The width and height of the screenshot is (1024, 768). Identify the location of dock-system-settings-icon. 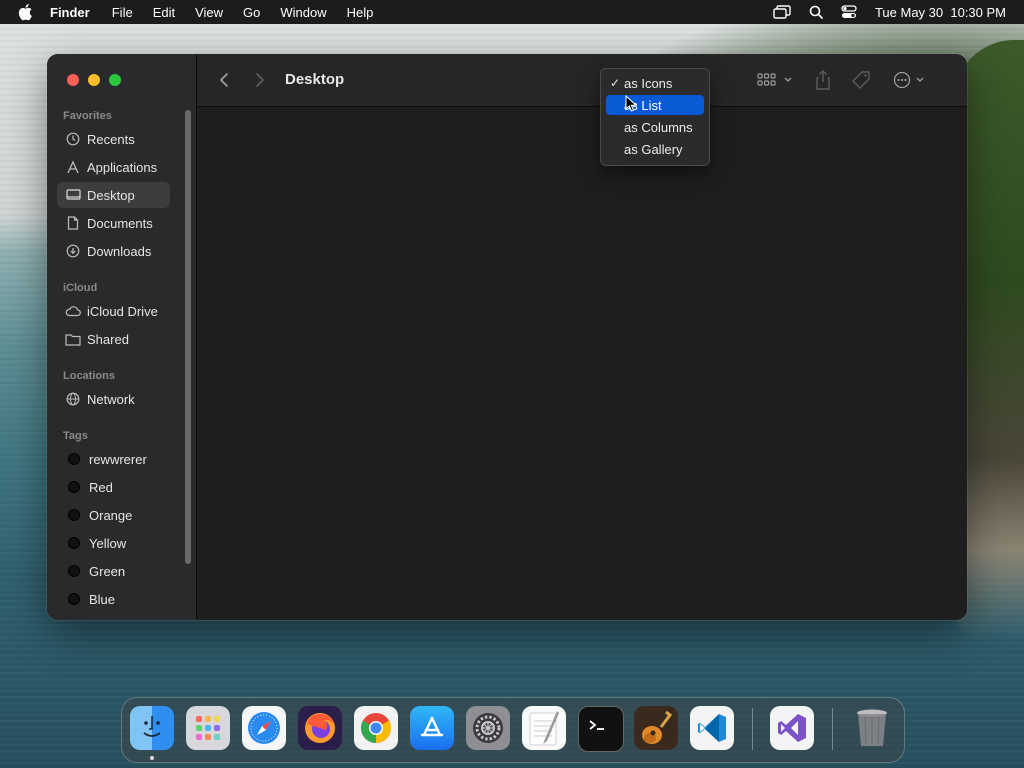
(488, 728).